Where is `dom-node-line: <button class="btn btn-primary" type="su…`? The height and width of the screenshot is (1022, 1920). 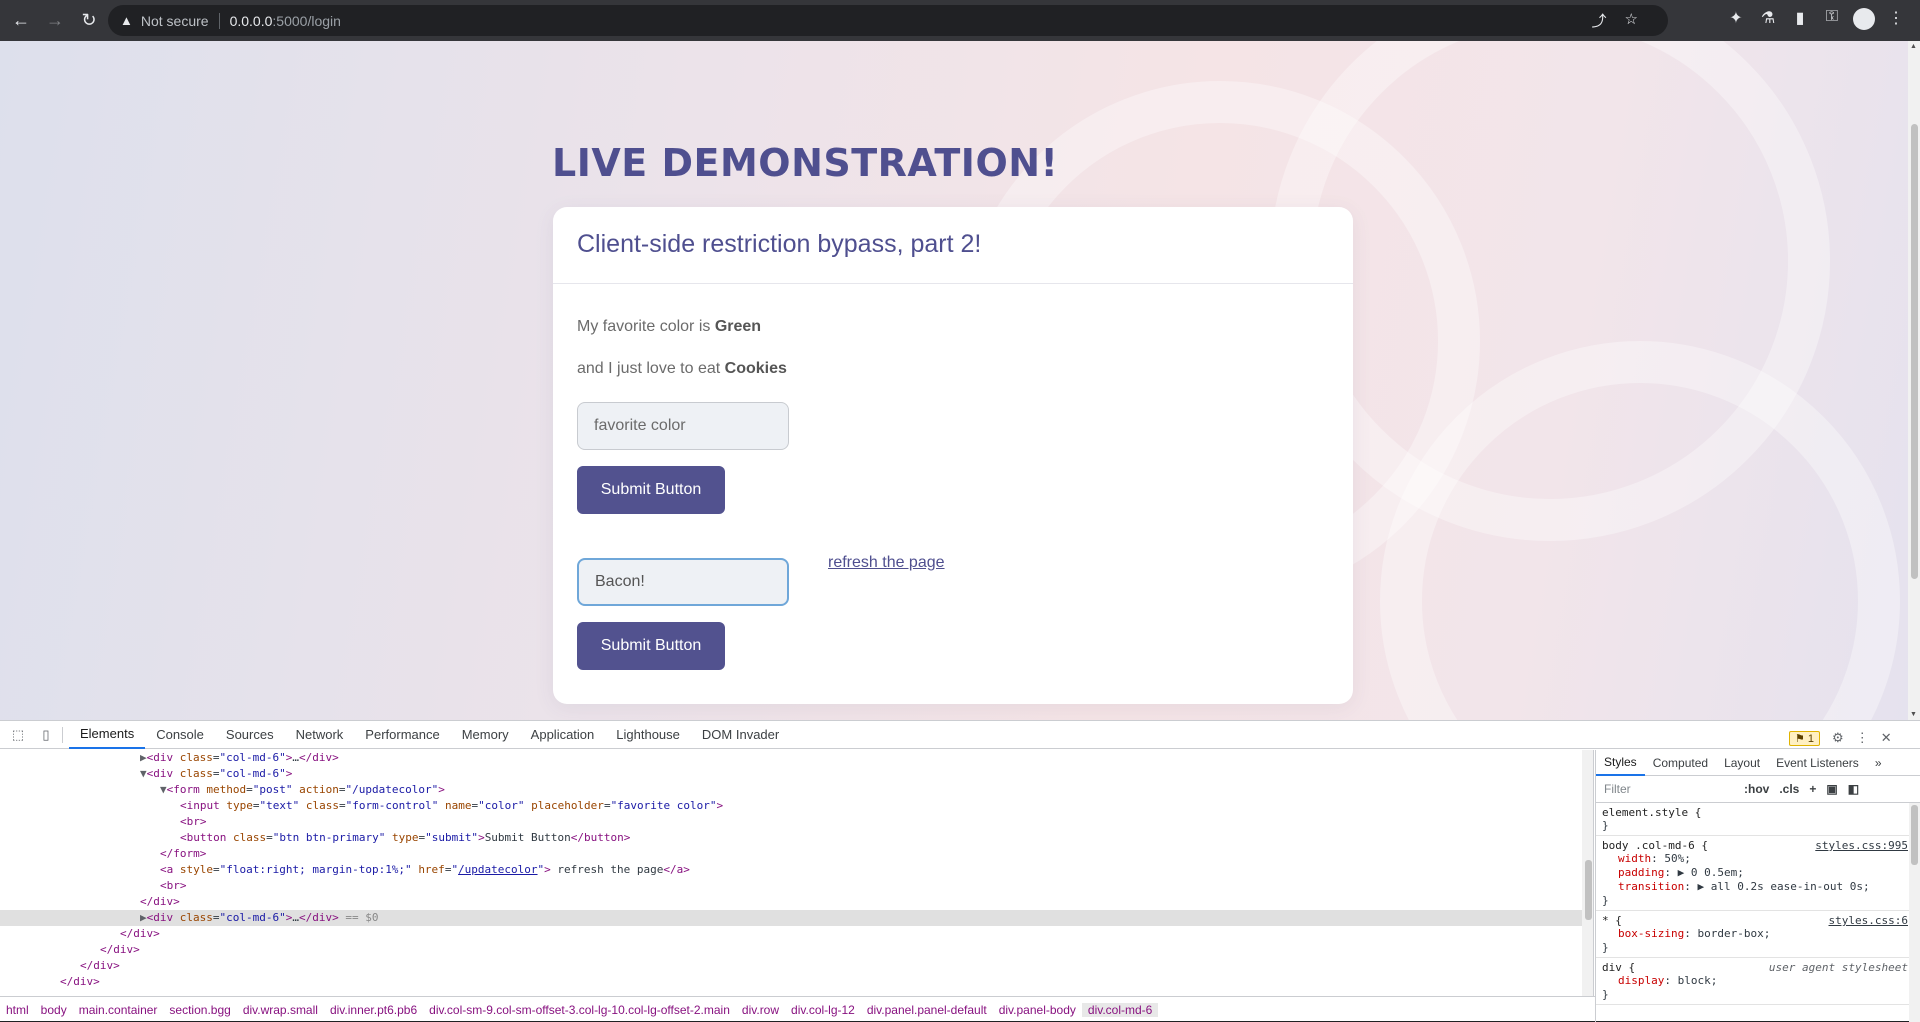 dom-node-line: <button class="btn btn-primary" type="su… is located at coordinates (791, 838).